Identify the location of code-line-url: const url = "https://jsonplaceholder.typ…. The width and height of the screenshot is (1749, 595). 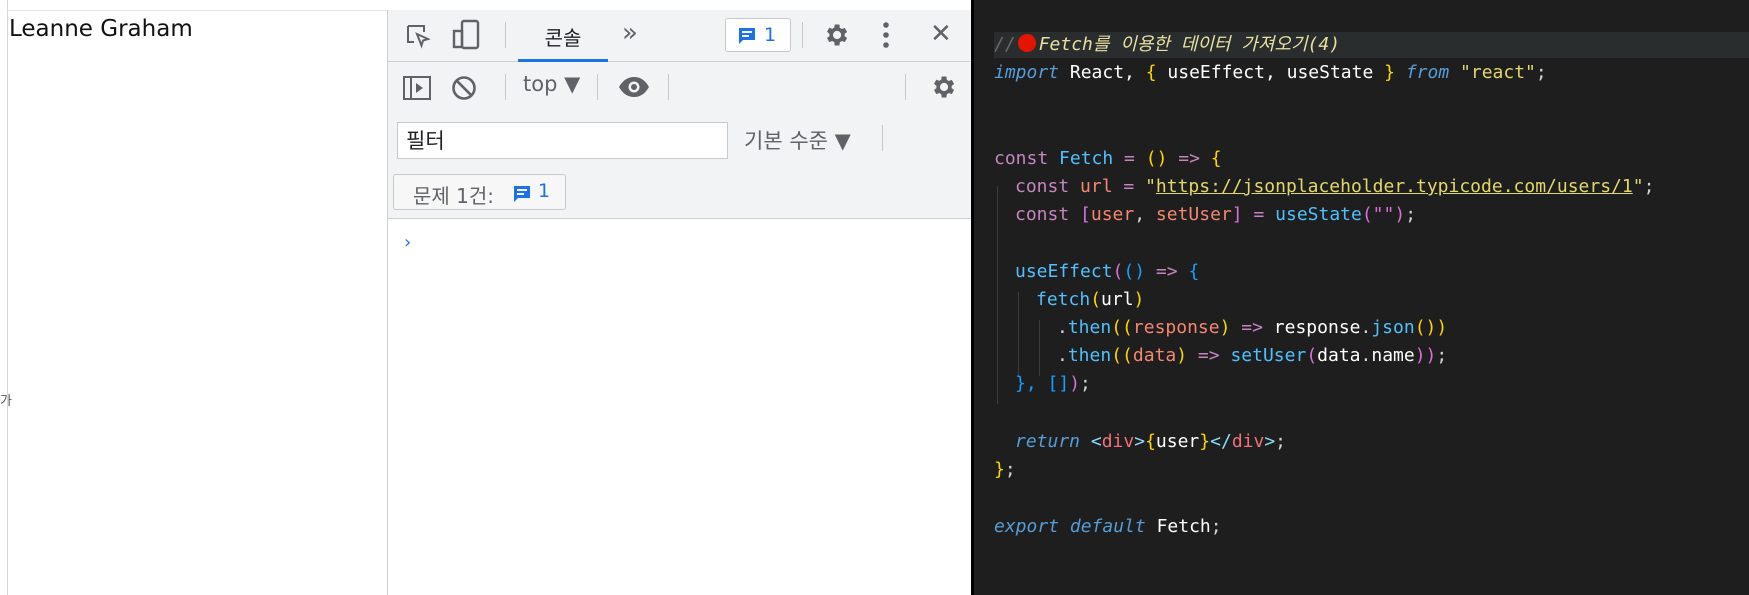
(1335, 186).